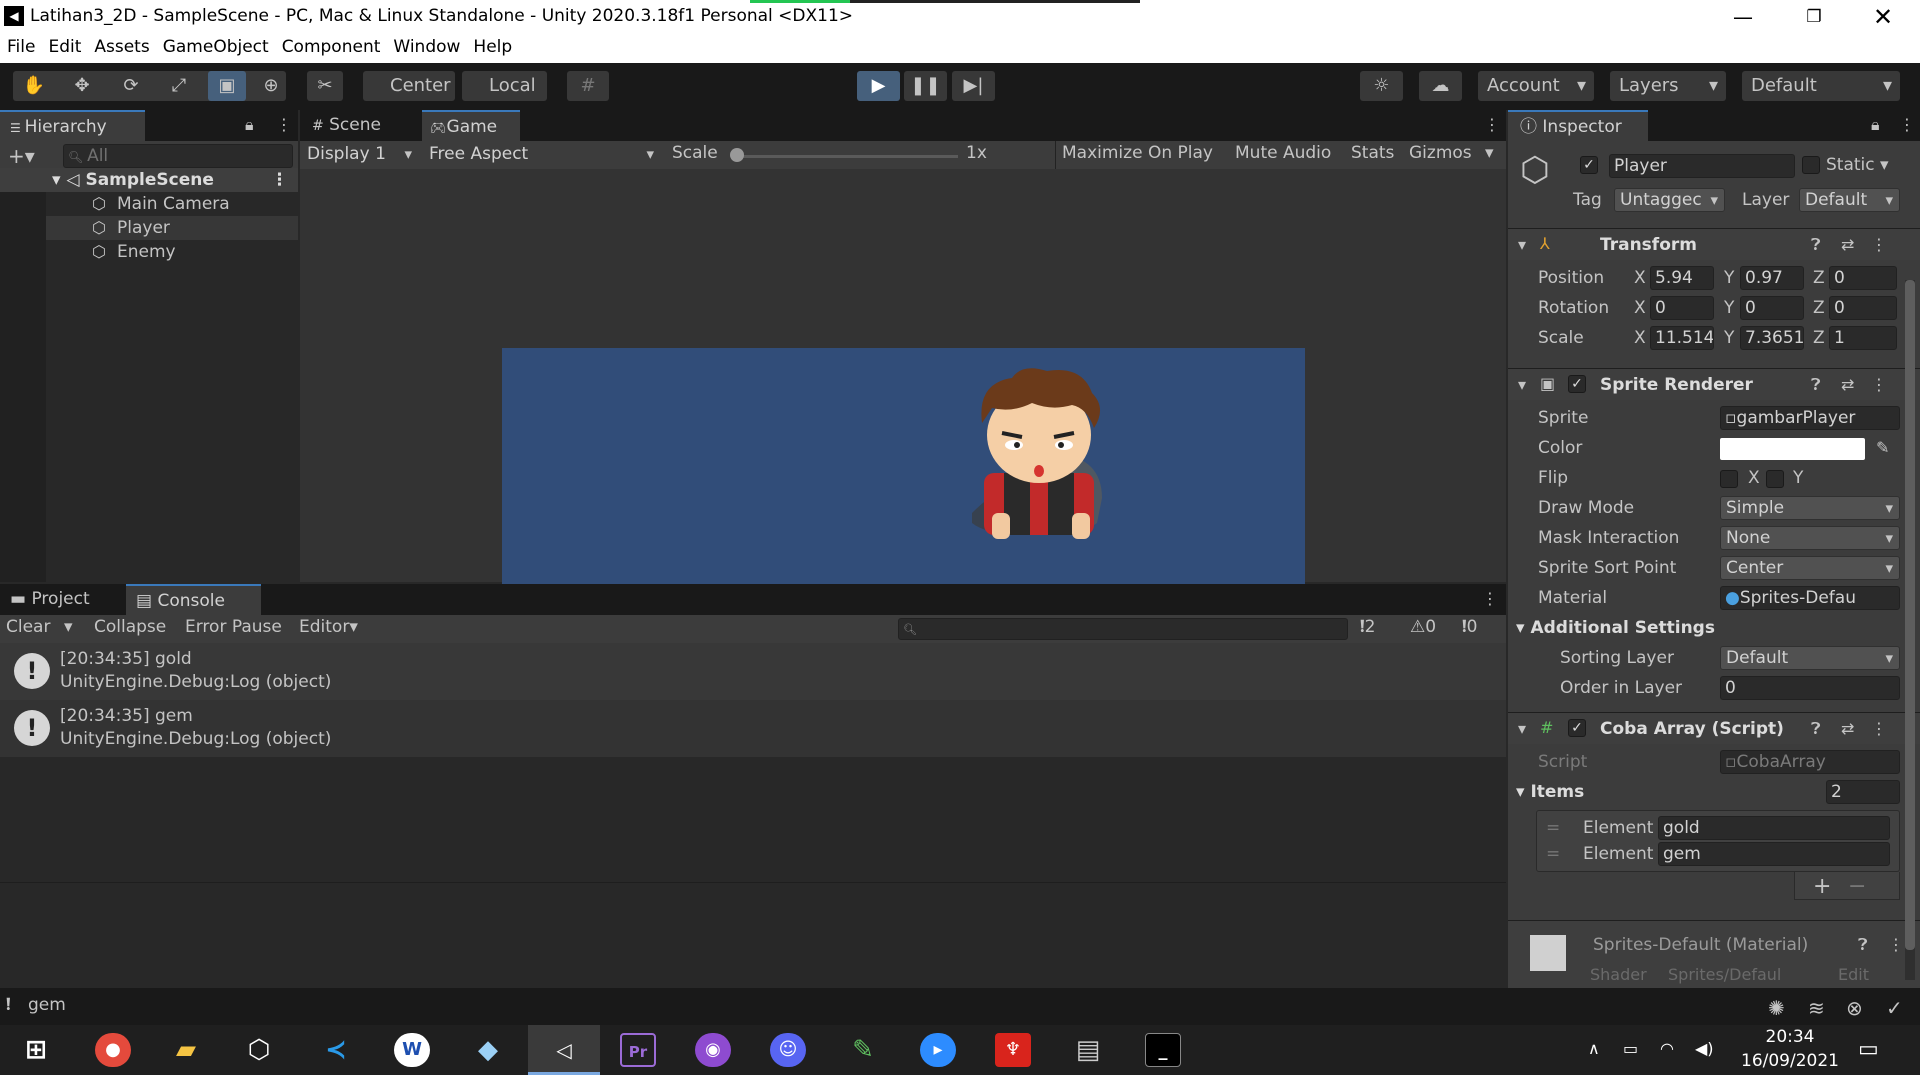  Describe the element at coordinates (863, 1050) in the screenshot. I see `gimp-icon: ✎` at that location.